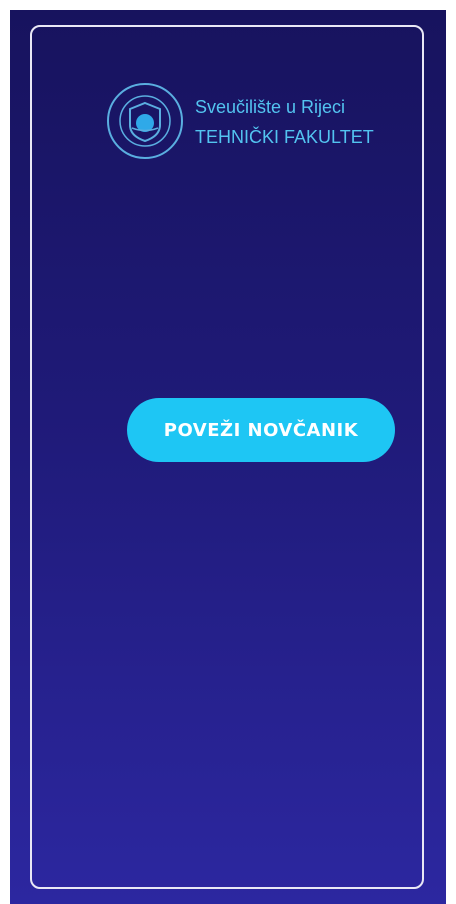 Image resolution: width=456 pixels, height=904 pixels. I want to click on university-seal-logo, so click(145, 121).